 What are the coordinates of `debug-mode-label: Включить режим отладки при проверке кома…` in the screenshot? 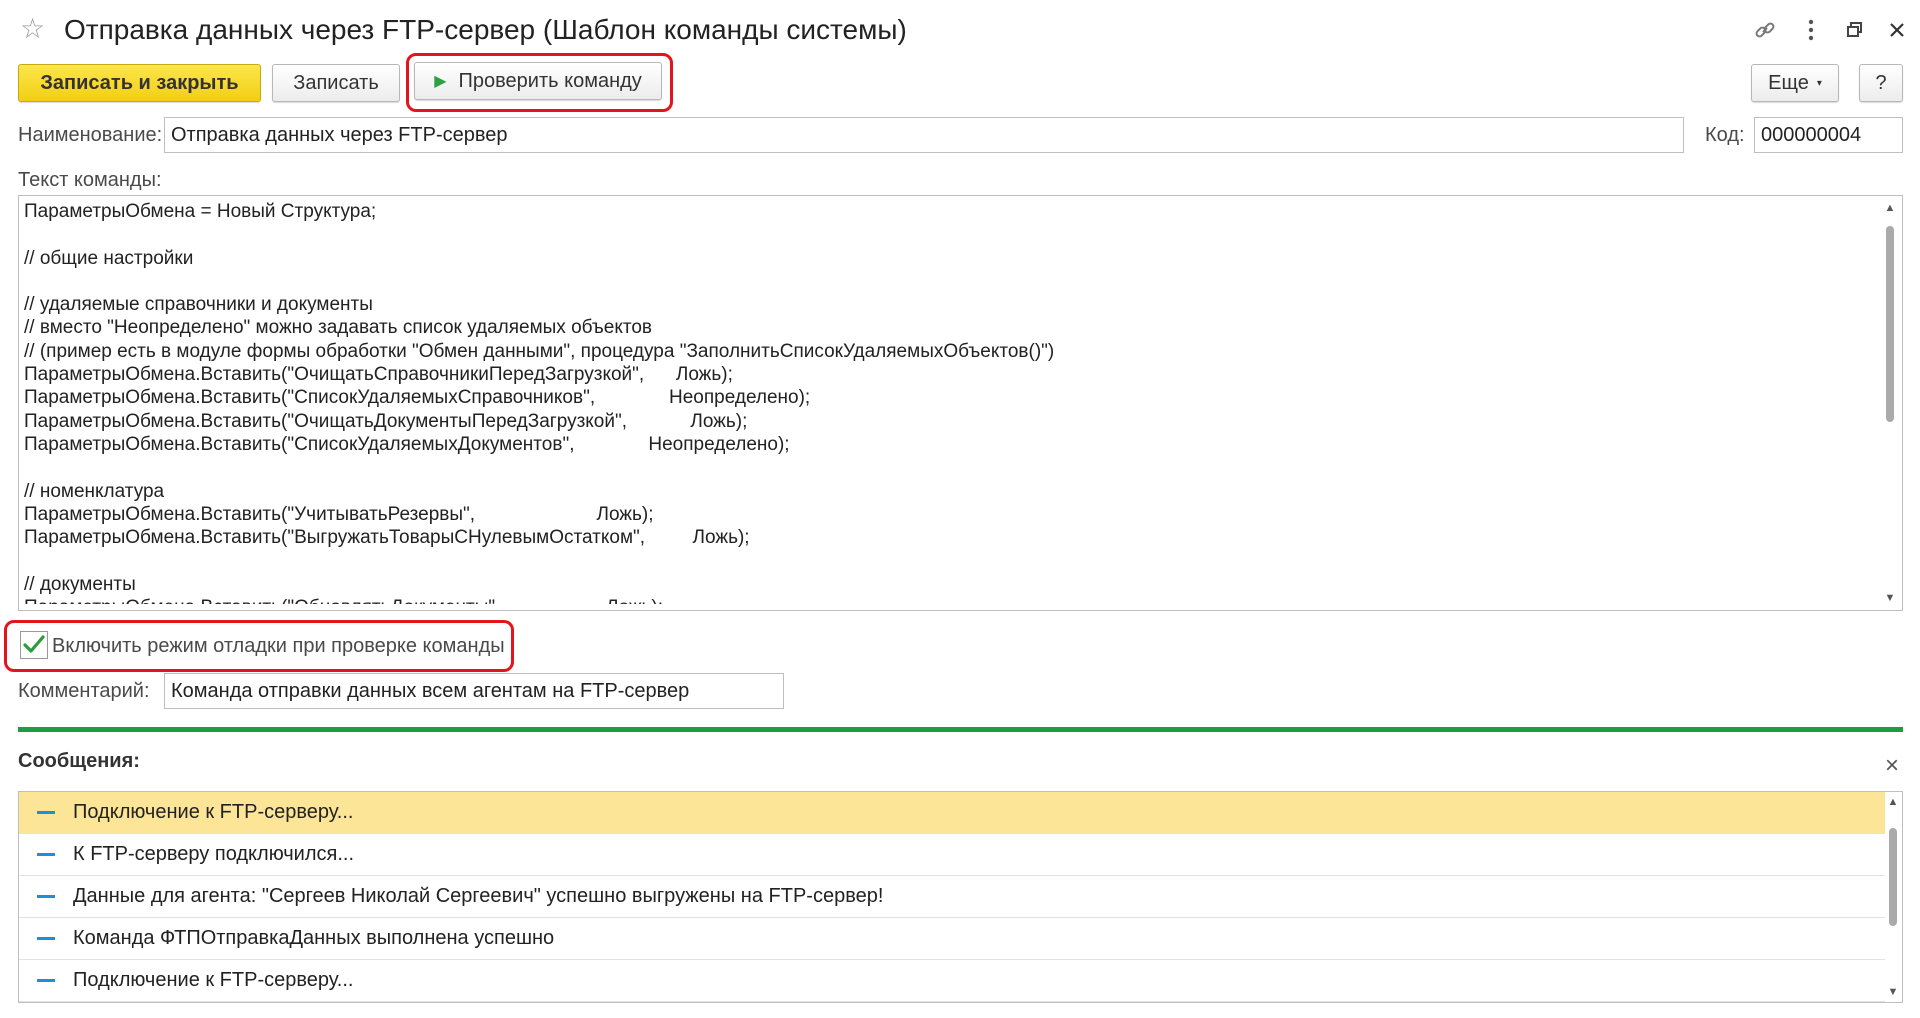 It's located at (278, 646).